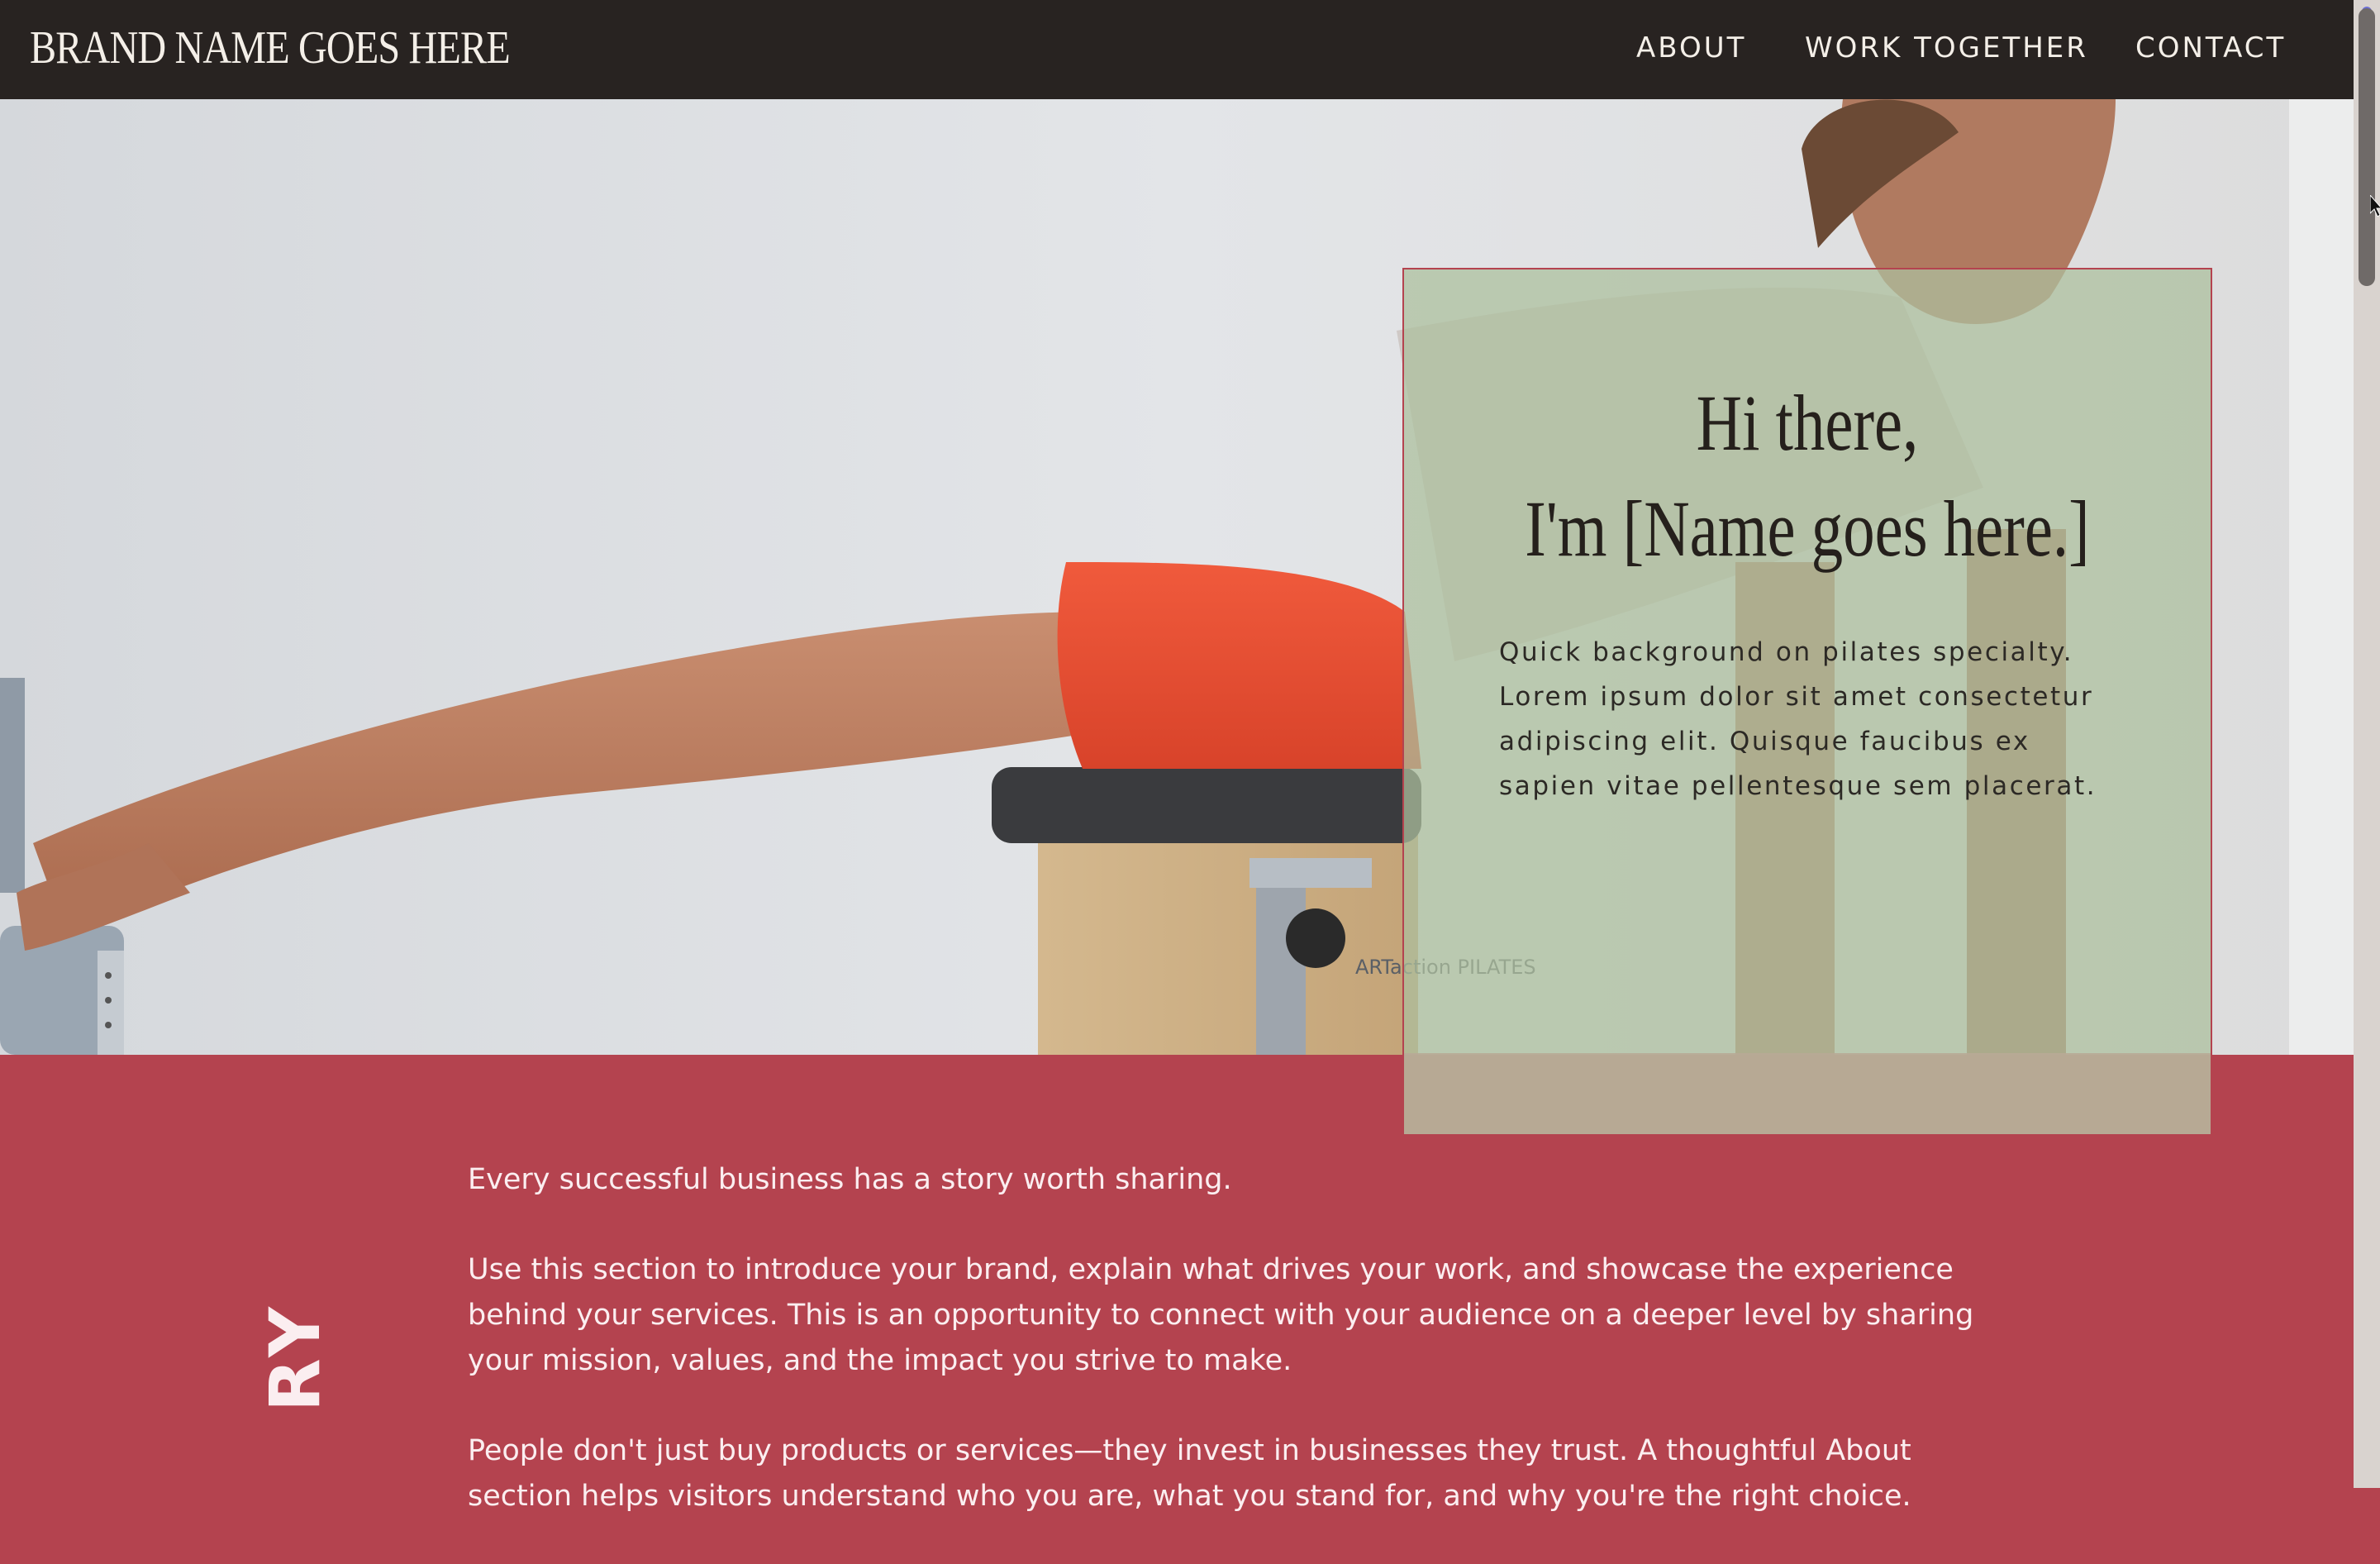 The height and width of the screenshot is (1564, 2380). What do you see at coordinates (1807, 528) in the screenshot?
I see `intro-heading-line2: I'm [Name goes here.]` at bounding box center [1807, 528].